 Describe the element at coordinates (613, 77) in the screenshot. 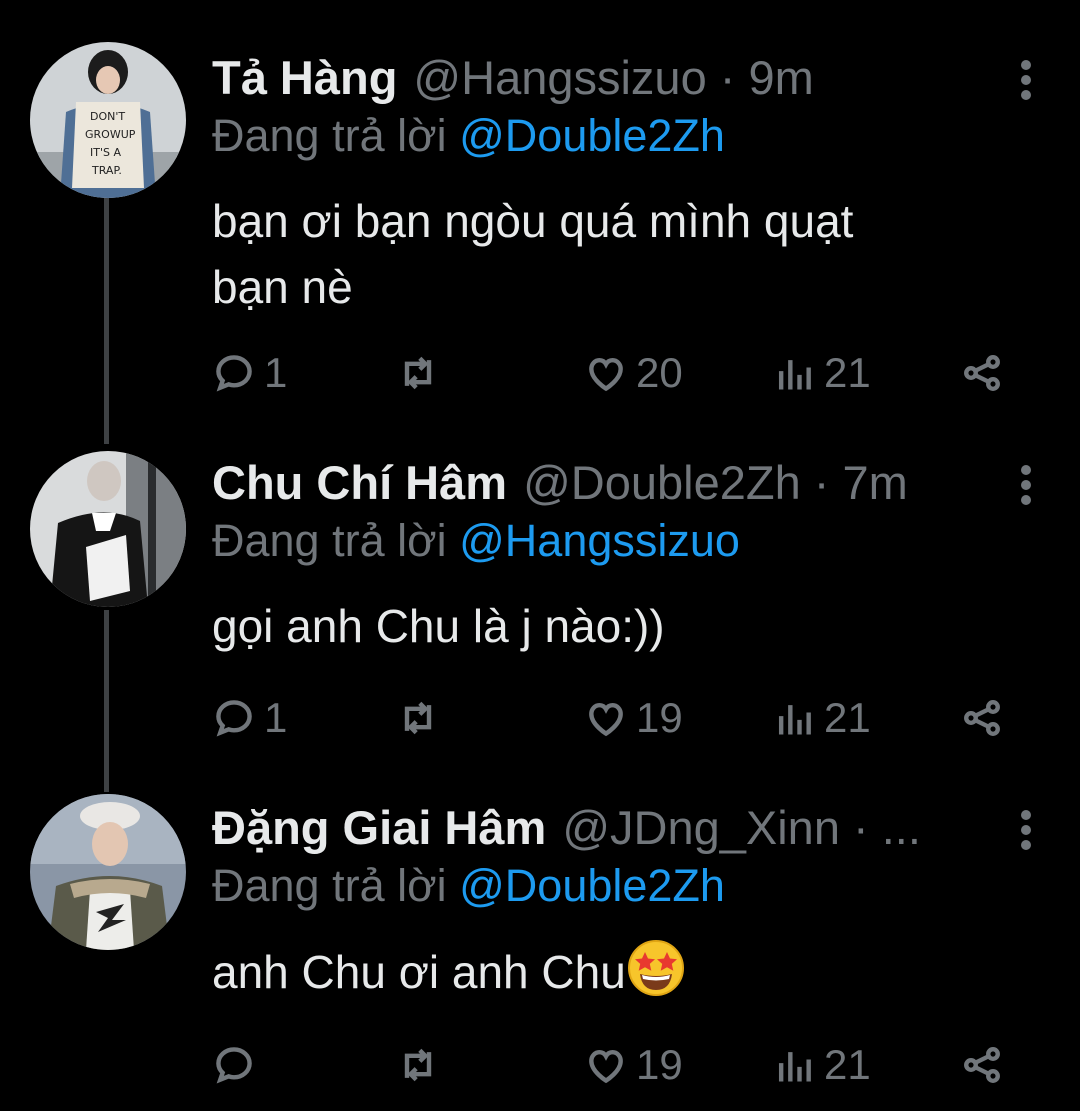

I see `handle-time: @Hangssizuo · 9m` at that location.